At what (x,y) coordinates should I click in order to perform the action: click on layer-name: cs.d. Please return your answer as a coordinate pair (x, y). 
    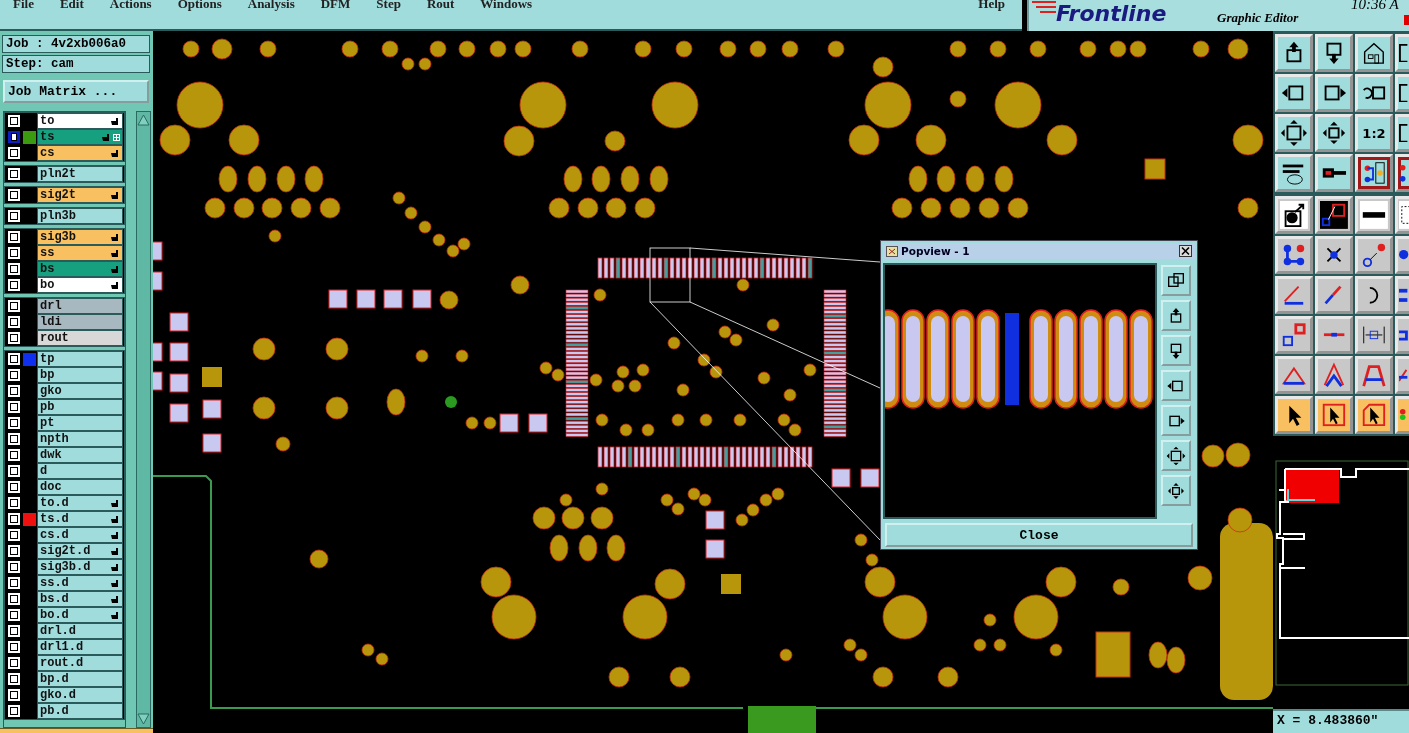
    Looking at the image, I should click on (80, 535).